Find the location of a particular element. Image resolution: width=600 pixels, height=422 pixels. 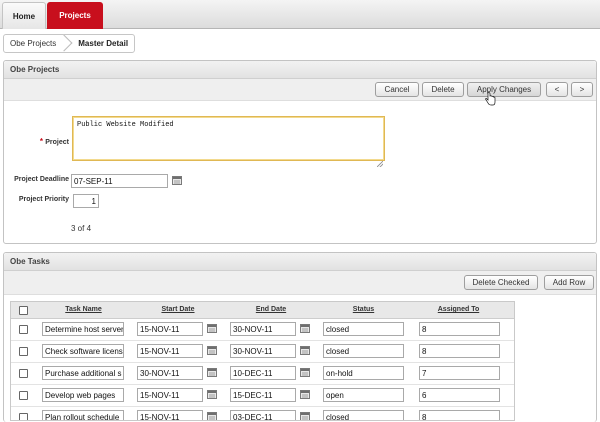

cancel-button: Cancel is located at coordinates (397, 89).